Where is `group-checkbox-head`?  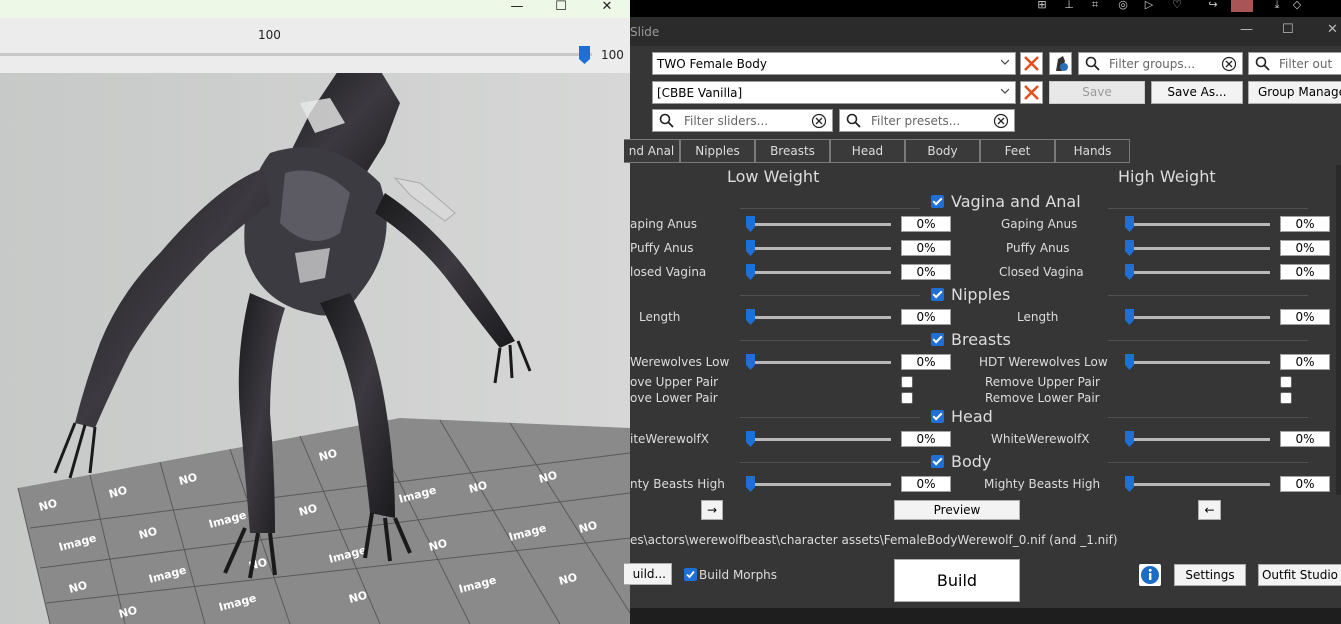 group-checkbox-head is located at coordinates (937, 416).